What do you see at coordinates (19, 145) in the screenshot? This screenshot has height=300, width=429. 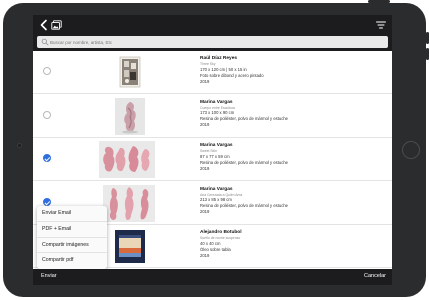 I see `camera` at bounding box center [19, 145].